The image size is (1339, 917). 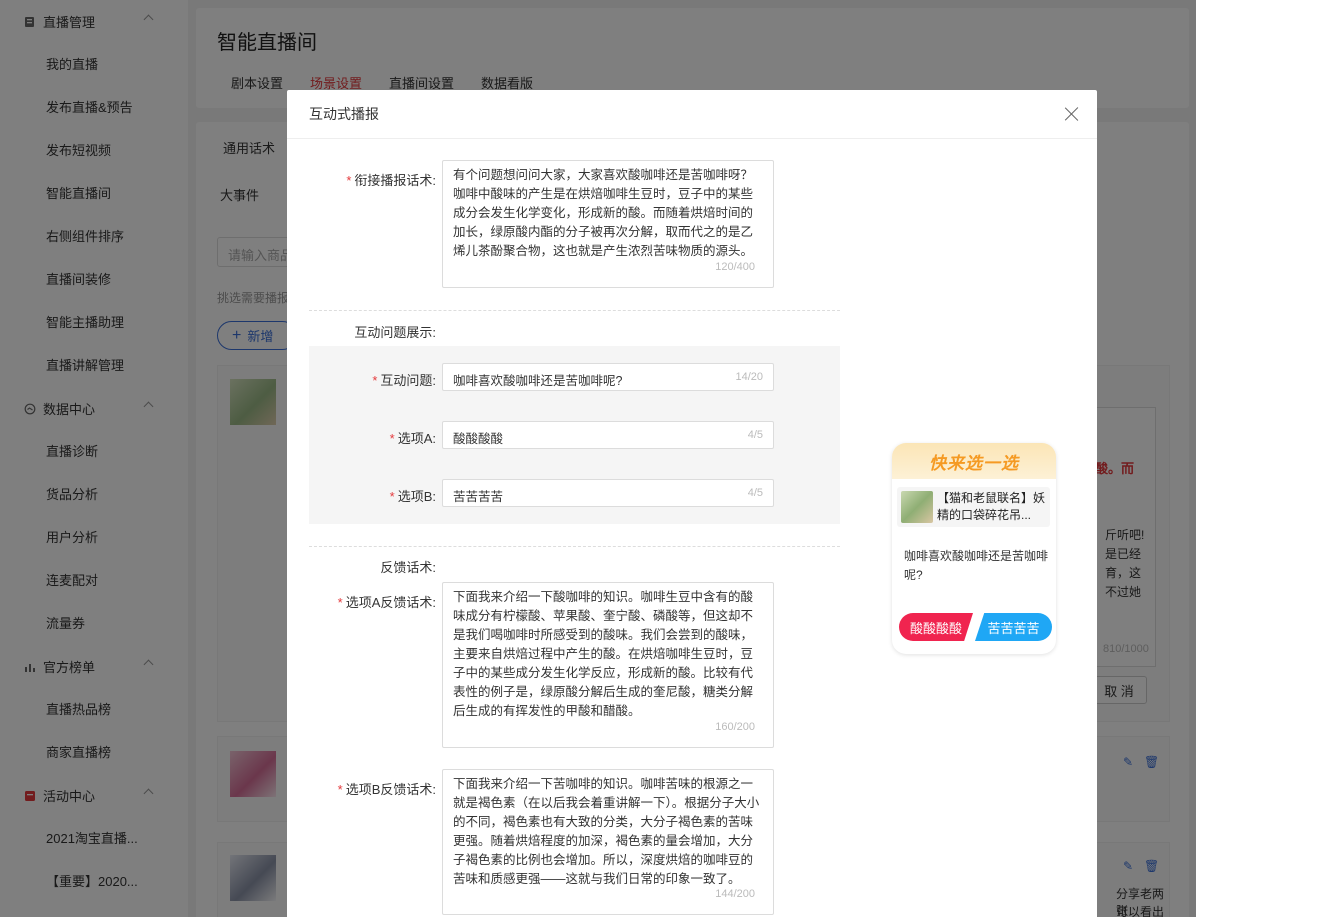 I want to click on modal-title: 互动式播报, so click(x=344, y=114).